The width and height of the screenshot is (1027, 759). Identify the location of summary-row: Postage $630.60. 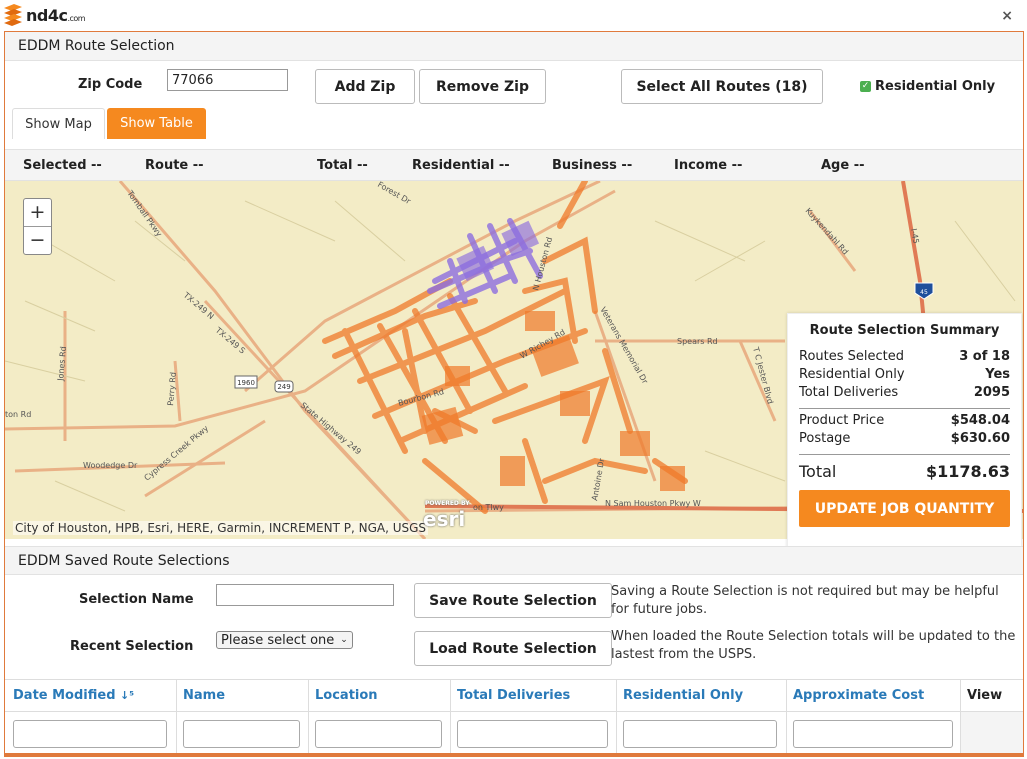
(904, 438).